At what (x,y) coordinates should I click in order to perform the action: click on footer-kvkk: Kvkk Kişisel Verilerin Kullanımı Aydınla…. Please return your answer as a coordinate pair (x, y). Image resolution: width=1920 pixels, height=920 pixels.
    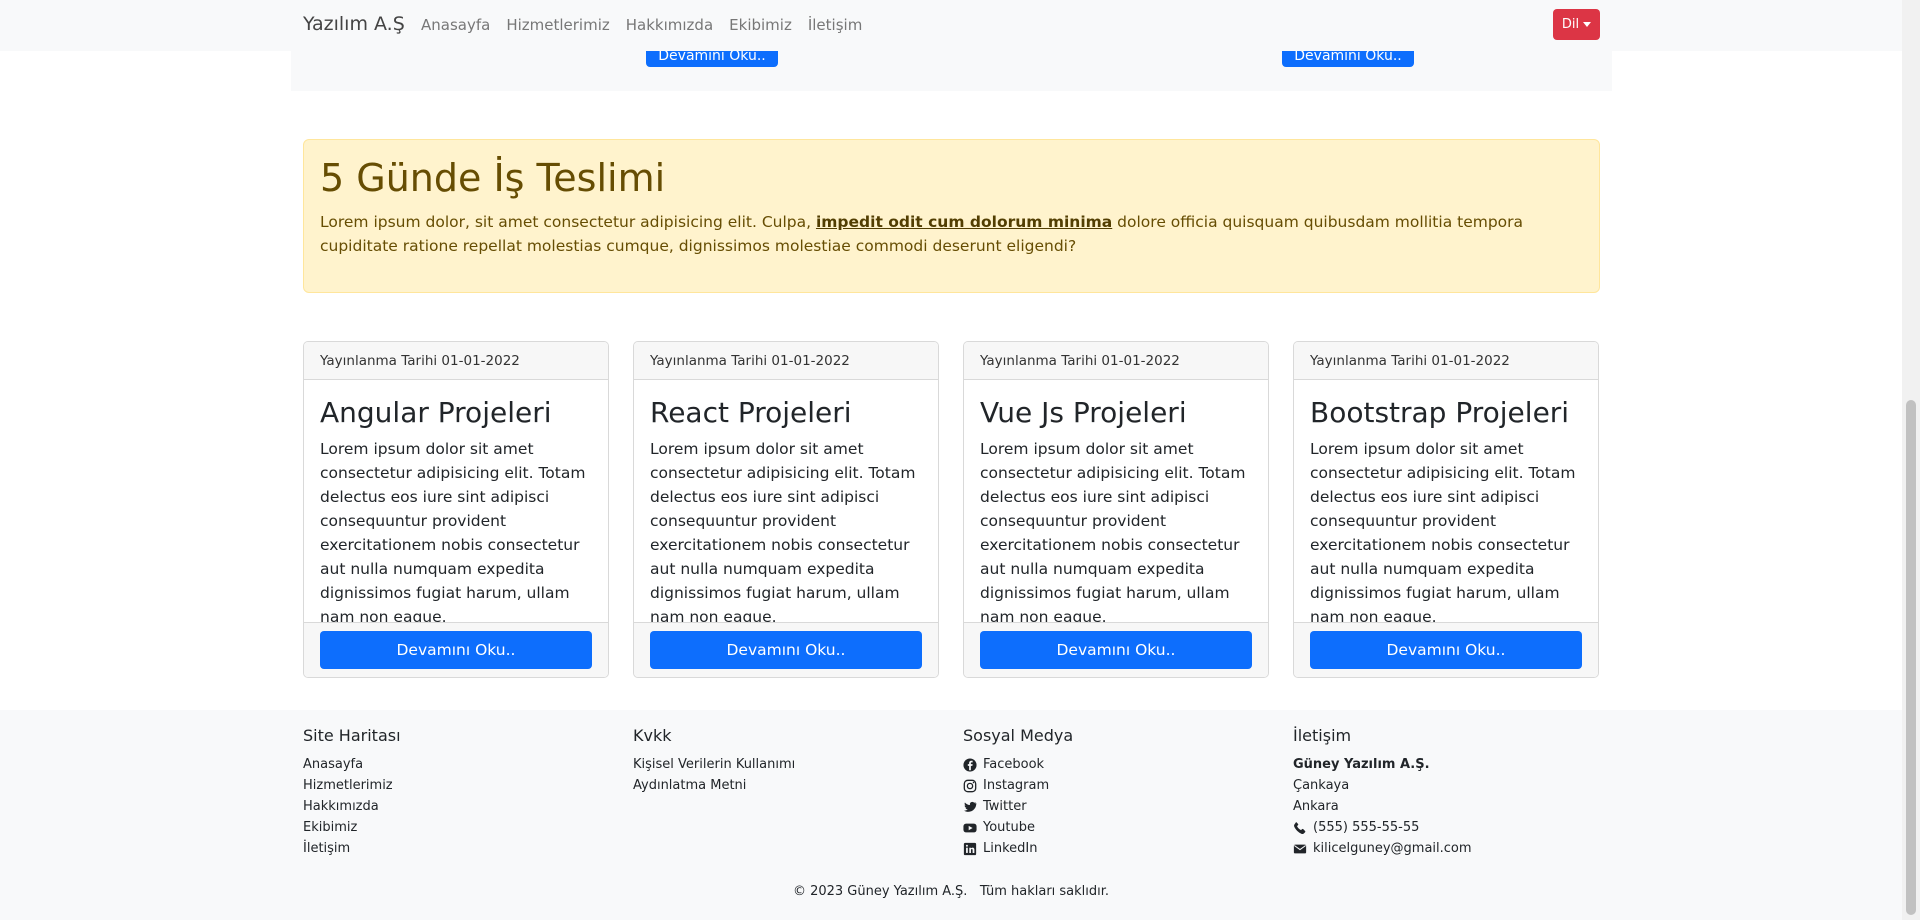
    Looking at the image, I should click on (714, 761).